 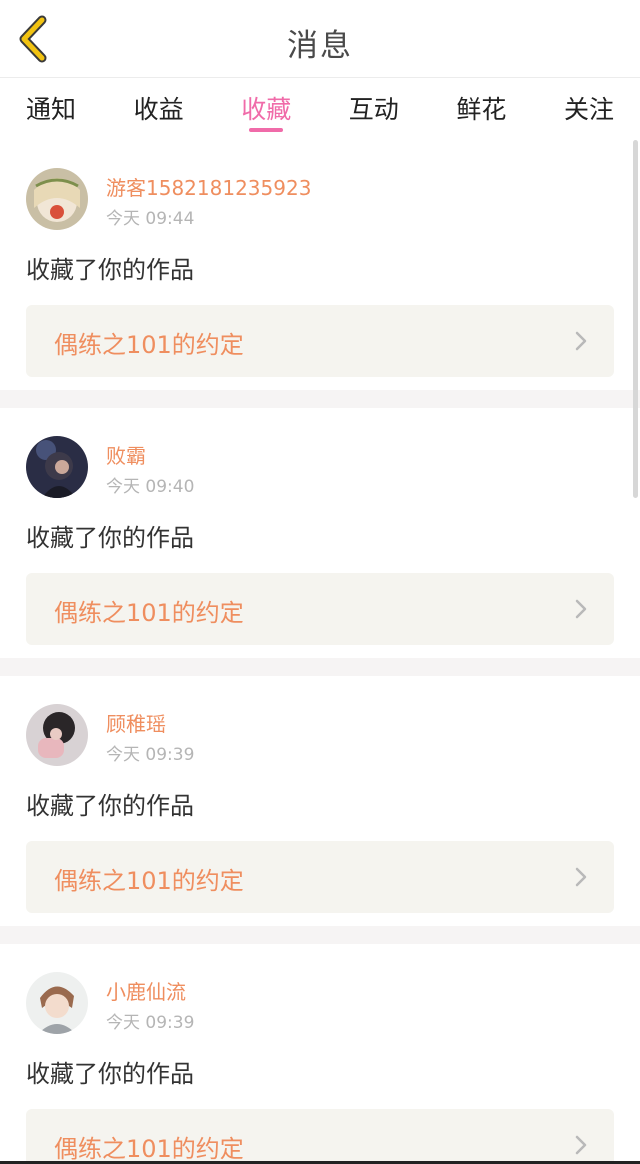 What do you see at coordinates (320, 199) in the screenshot?
I see `user-row: 游客1582181235923 今天 09:44` at bounding box center [320, 199].